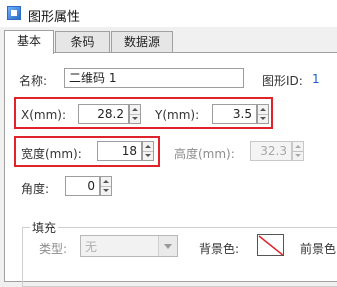 The width and height of the screenshot is (337, 287). I want to click on name-label: 名称:, so click(33, 81).